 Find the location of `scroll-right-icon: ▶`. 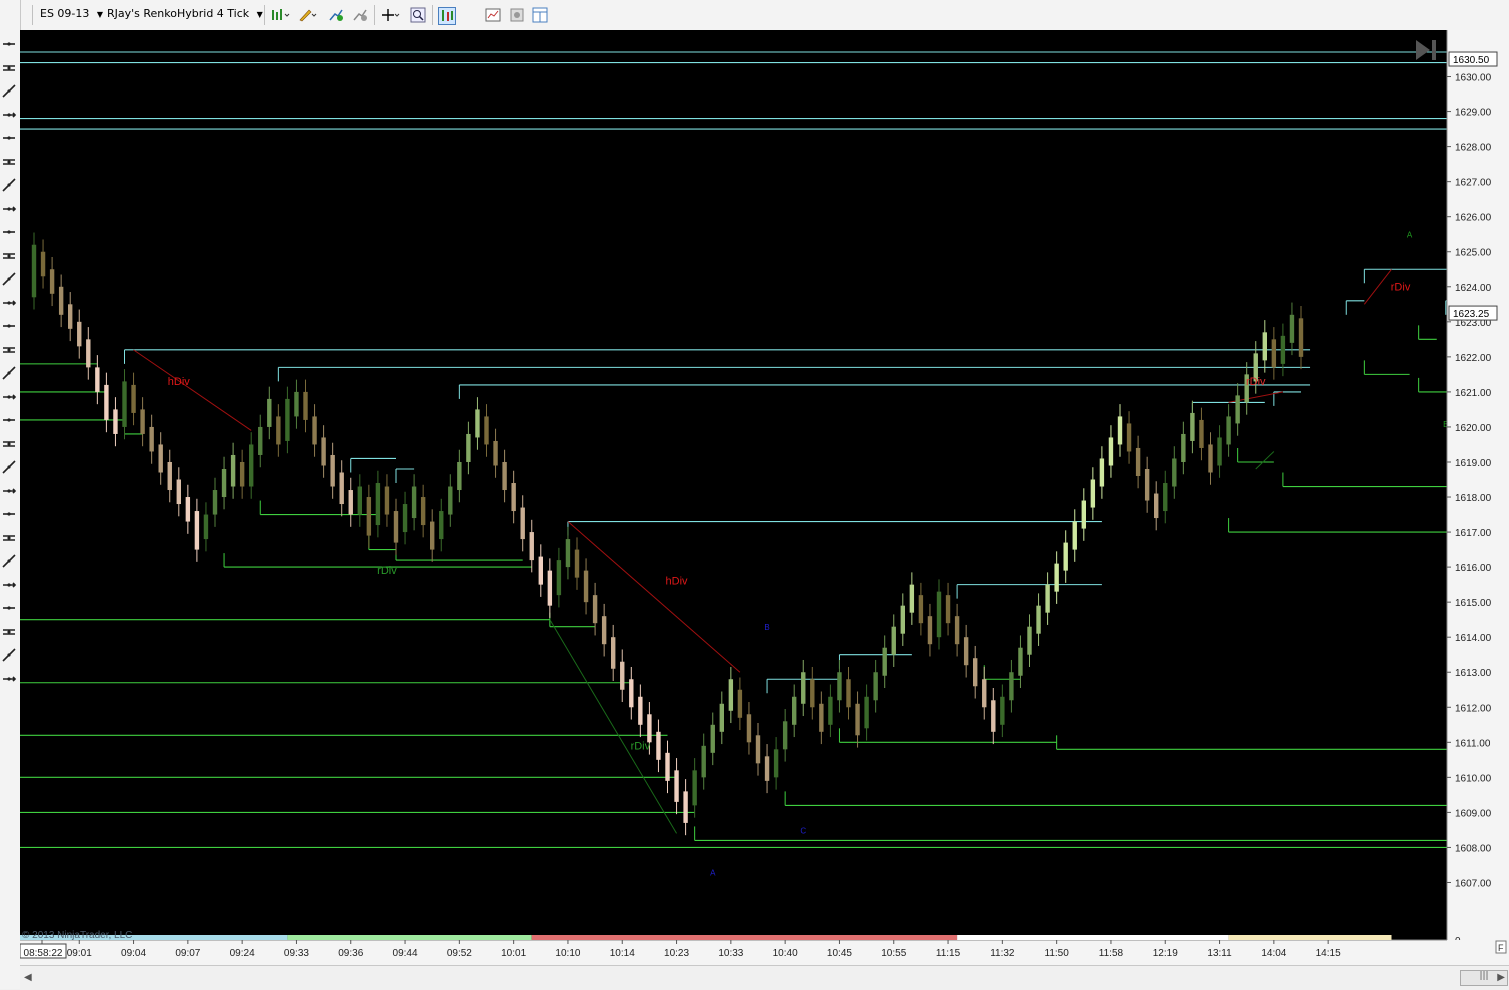

scroll-right-icon: ▶ is located at coordinates (1501, 977).